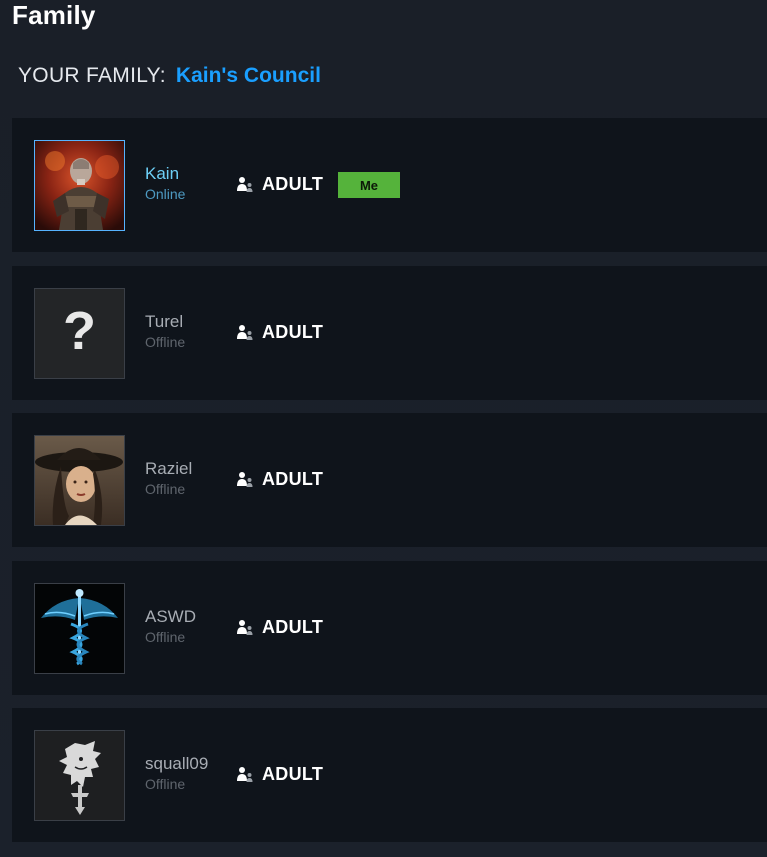 The height and width of the screenshot is (857, 767). Describe the element at coordinates (248, 76) in the screenshot. I see `family-name-link: Kain's Council` at that location.